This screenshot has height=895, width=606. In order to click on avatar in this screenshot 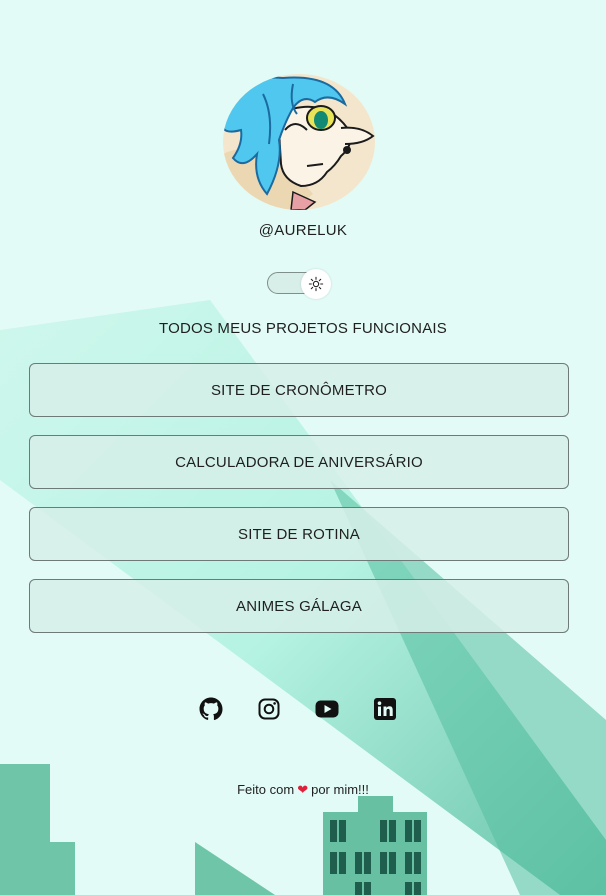, I will do `click(299, 142)`.